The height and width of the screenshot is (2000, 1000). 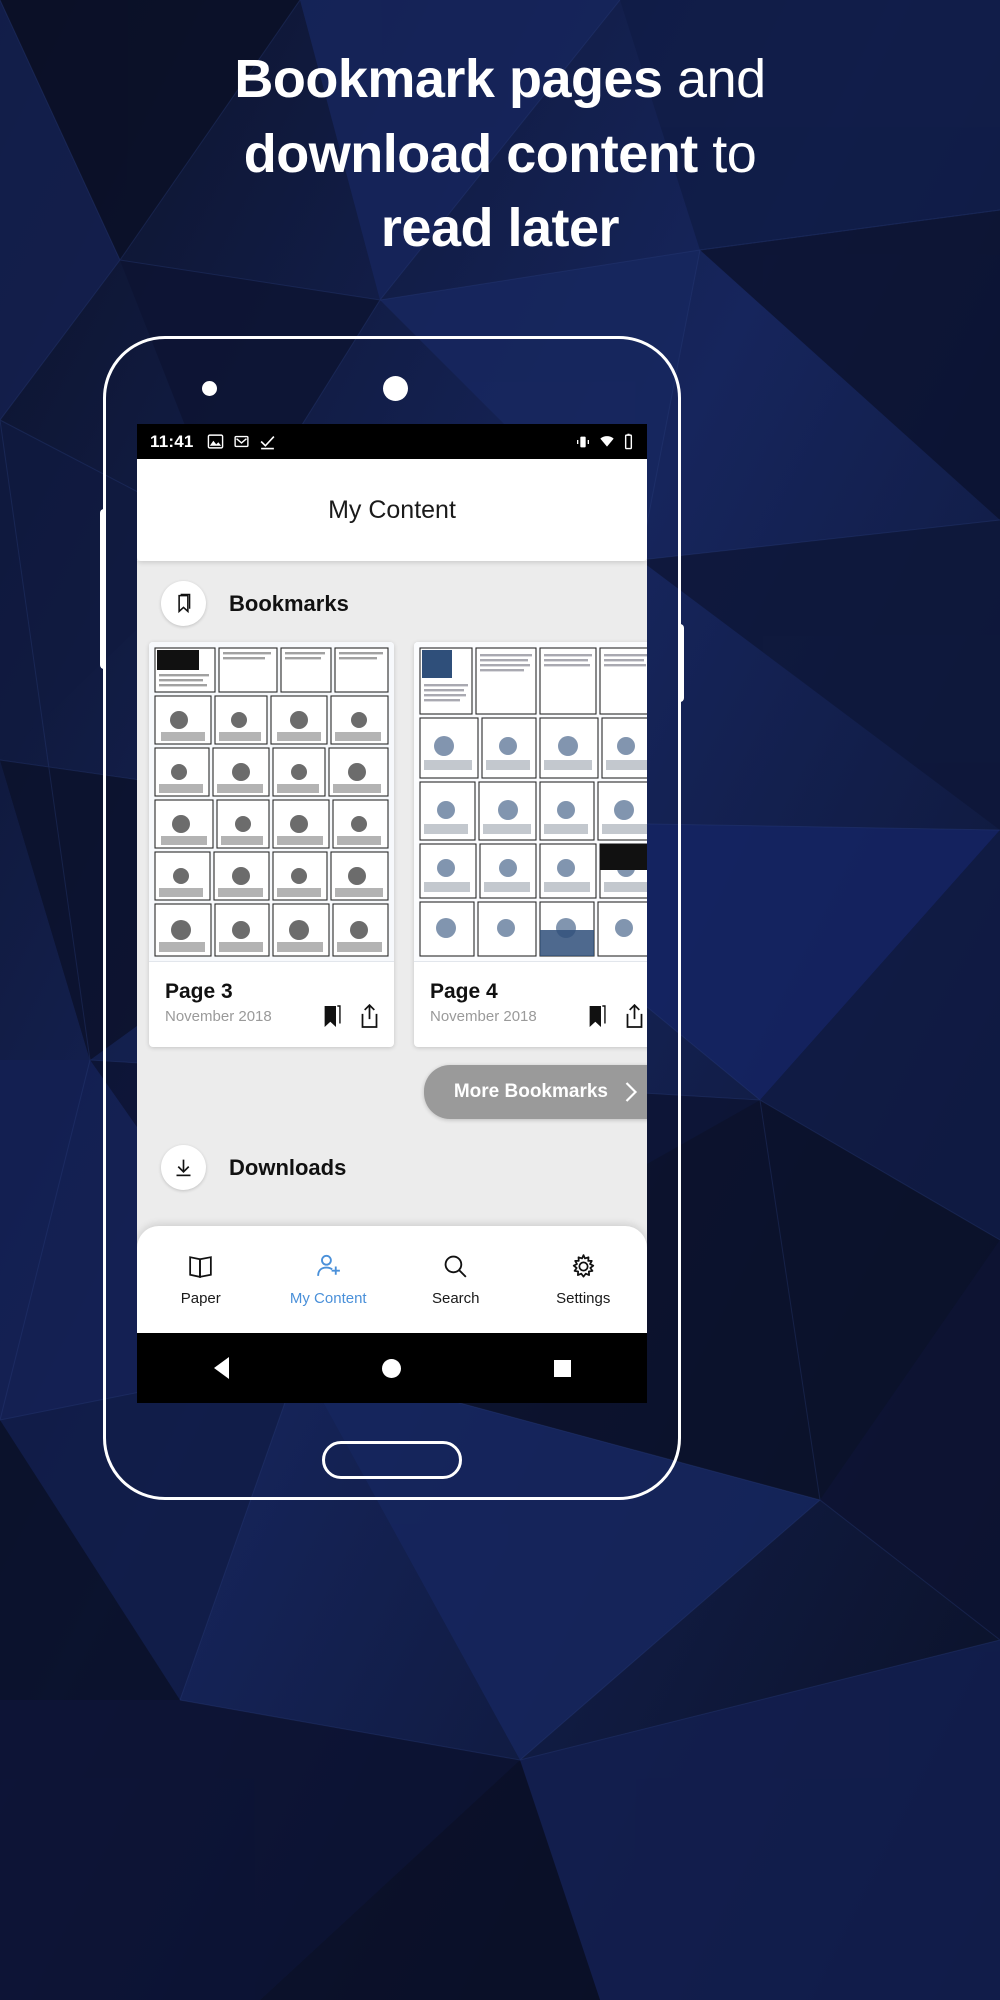 I want to click on vibrate-icon, so click(x=583, y=441).